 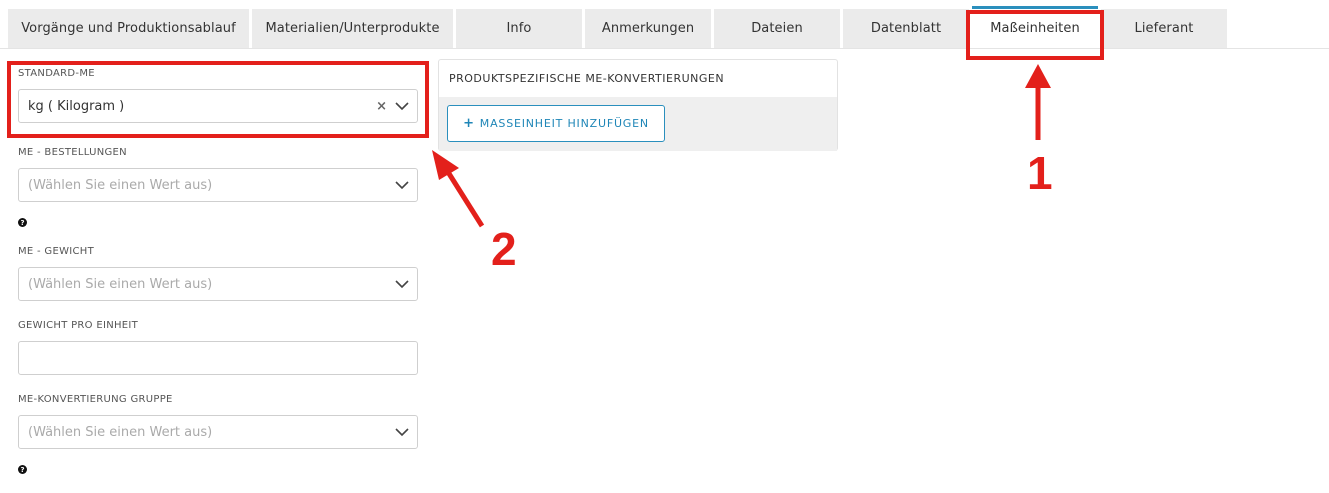 What do you see at coordinates (504, 249) in the screenshot?
I see `annotation-number-2: 2` at bounding box center [504, 249].